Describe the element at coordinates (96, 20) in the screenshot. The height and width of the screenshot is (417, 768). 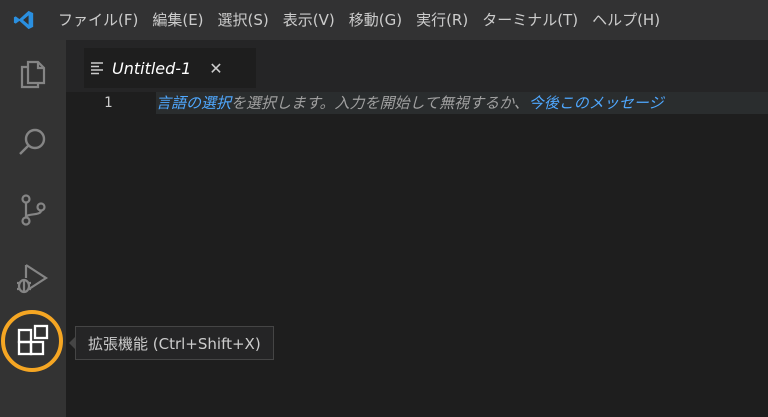
I see `menu-file: ファイル(F)` at that location.